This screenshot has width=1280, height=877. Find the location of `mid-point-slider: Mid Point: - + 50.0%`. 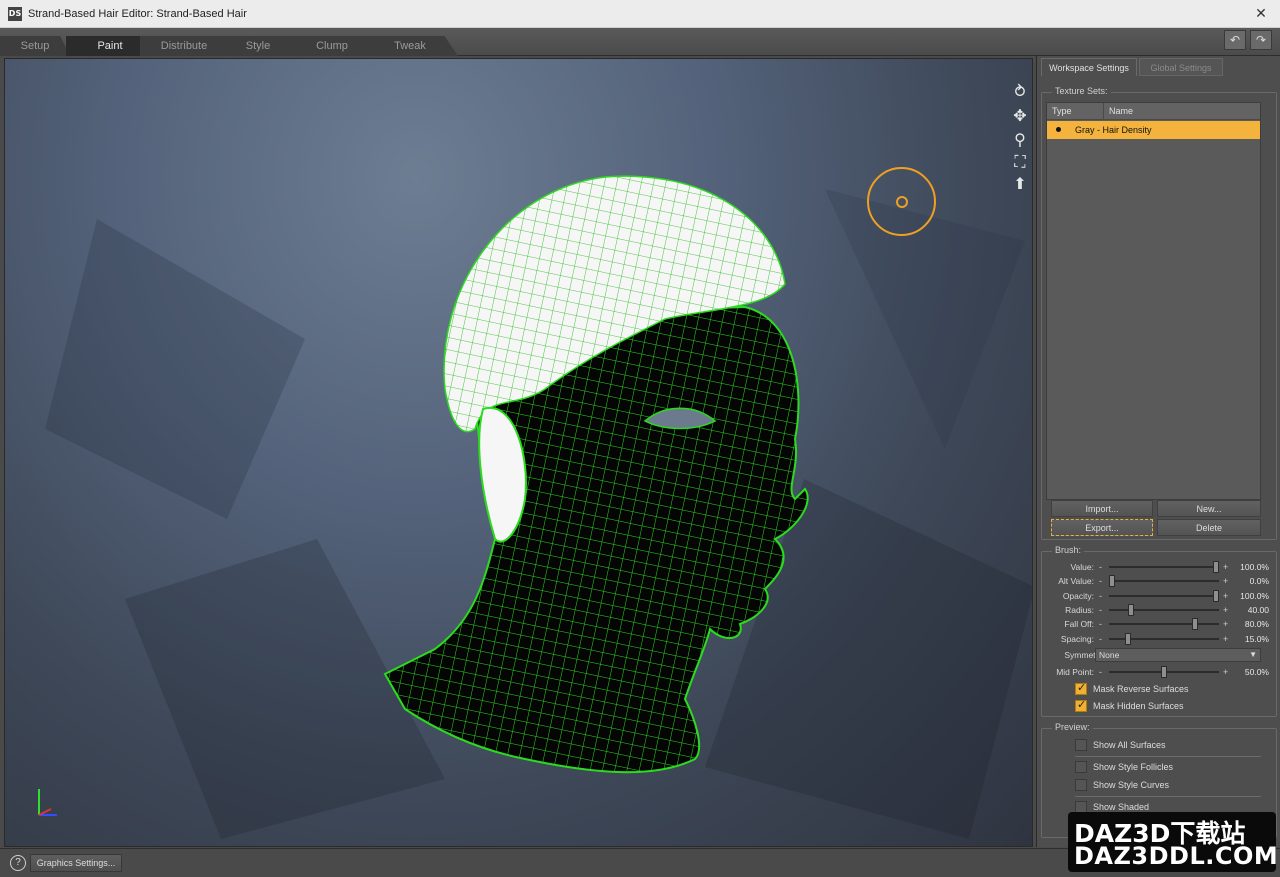

mid-point-slider: Mid Point: - + 50.0% is located at coordinates (1153, 672).